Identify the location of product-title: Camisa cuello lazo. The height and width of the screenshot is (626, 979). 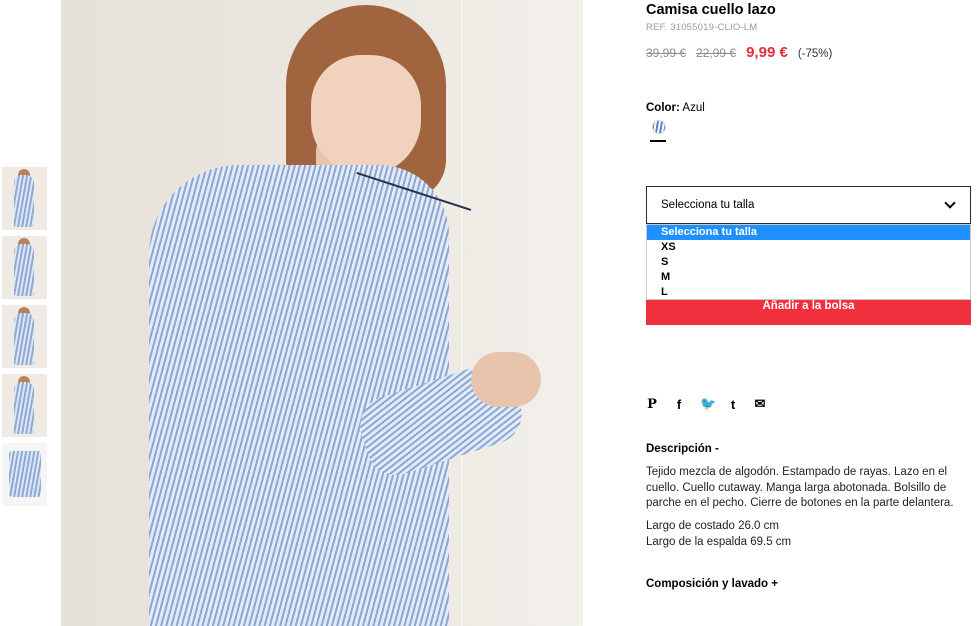
(711, 10).